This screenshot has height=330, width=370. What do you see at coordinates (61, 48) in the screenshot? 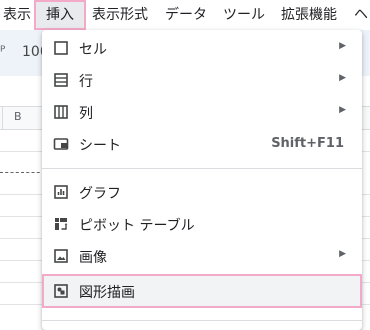
I see `checkbox-square-icon` at bounding box center [61, 48].